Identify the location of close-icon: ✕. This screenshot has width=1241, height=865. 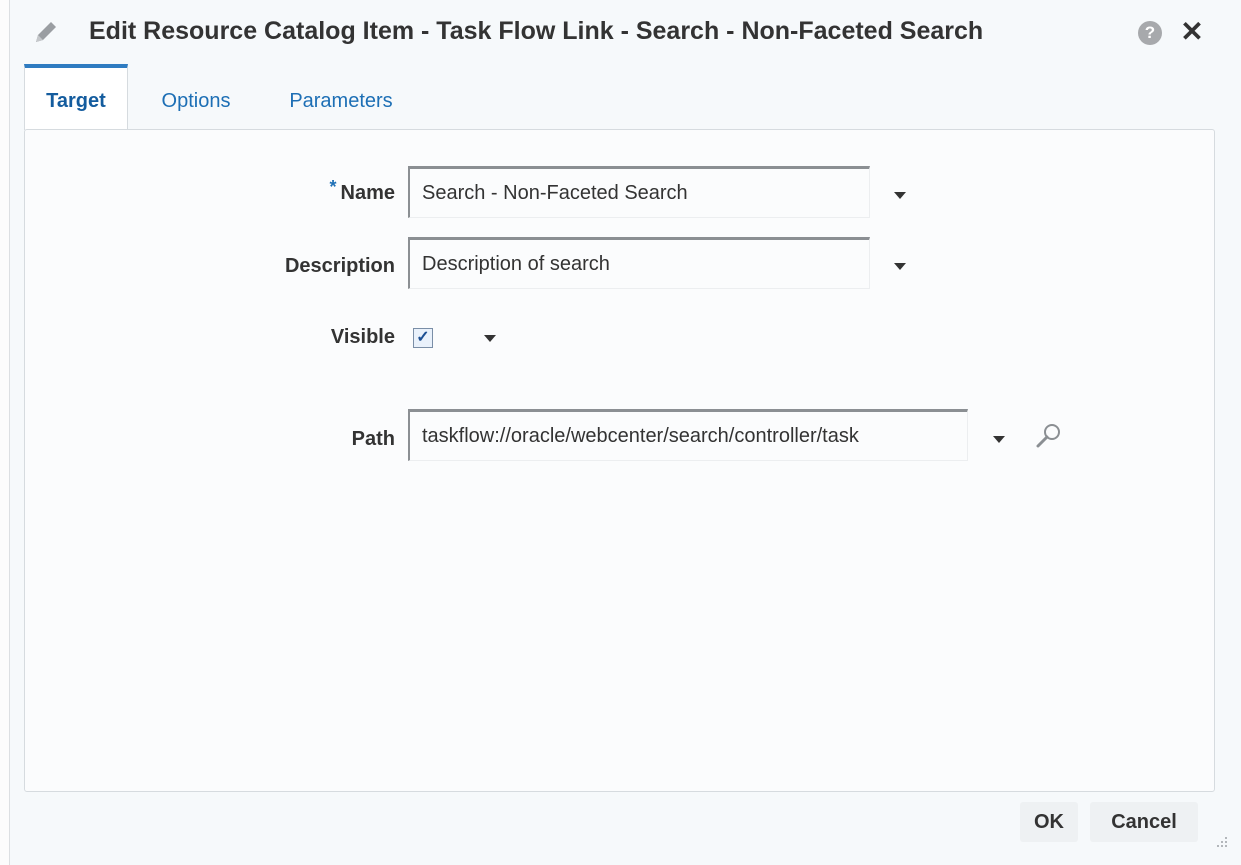
(1192, 32).